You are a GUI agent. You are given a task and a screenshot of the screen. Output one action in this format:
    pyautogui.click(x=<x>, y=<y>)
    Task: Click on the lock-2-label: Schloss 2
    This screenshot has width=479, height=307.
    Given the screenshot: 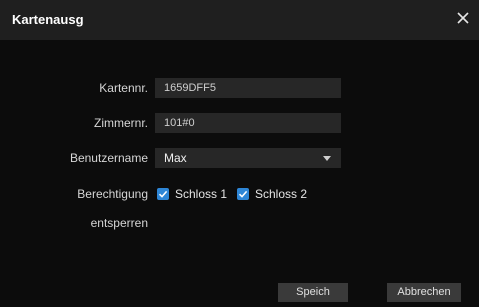 What is the action you would take?
    pyautogui.click(x=281, y=194)
    